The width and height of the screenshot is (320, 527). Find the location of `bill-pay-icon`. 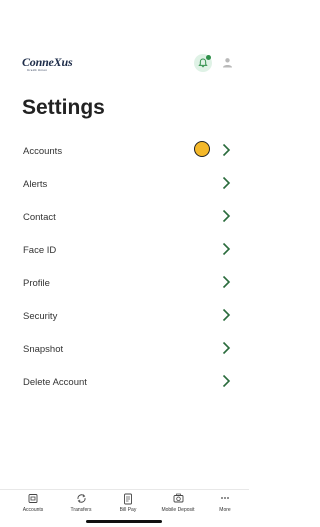

bill-pay-icon is located at coordinates (128, 499).